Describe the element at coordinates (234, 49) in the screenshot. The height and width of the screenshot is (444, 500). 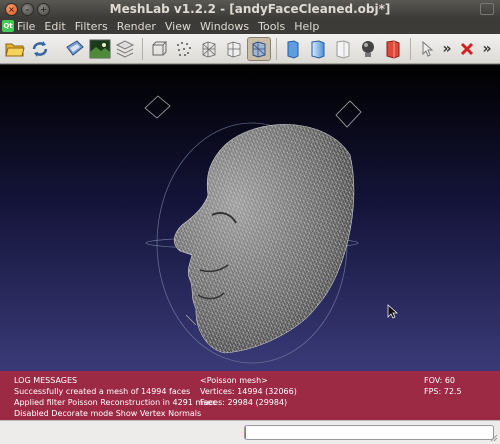
I see `hidden-lines-icon` at that location.